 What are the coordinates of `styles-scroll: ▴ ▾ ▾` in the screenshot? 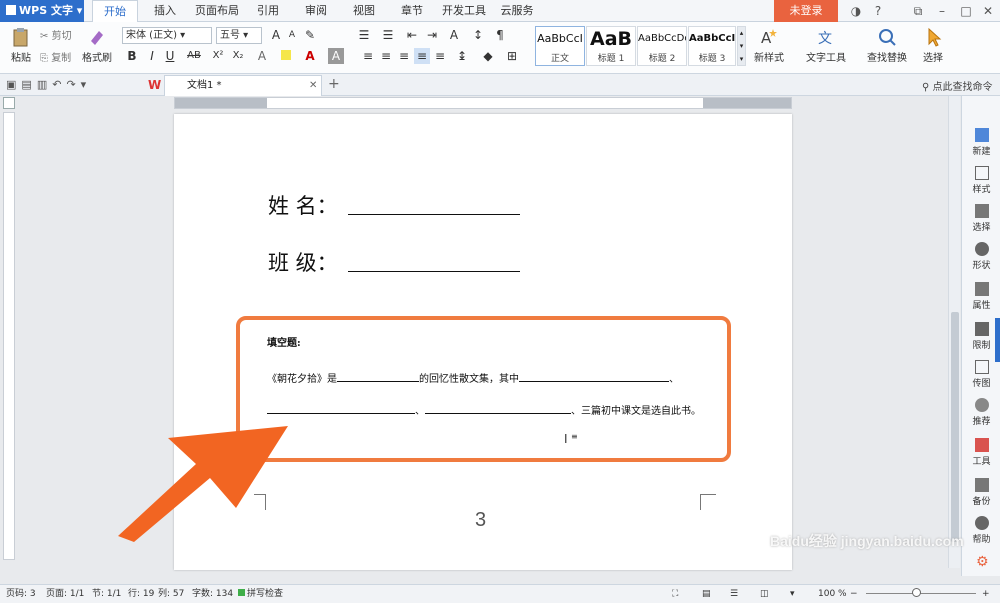 It's located at (741, 46).